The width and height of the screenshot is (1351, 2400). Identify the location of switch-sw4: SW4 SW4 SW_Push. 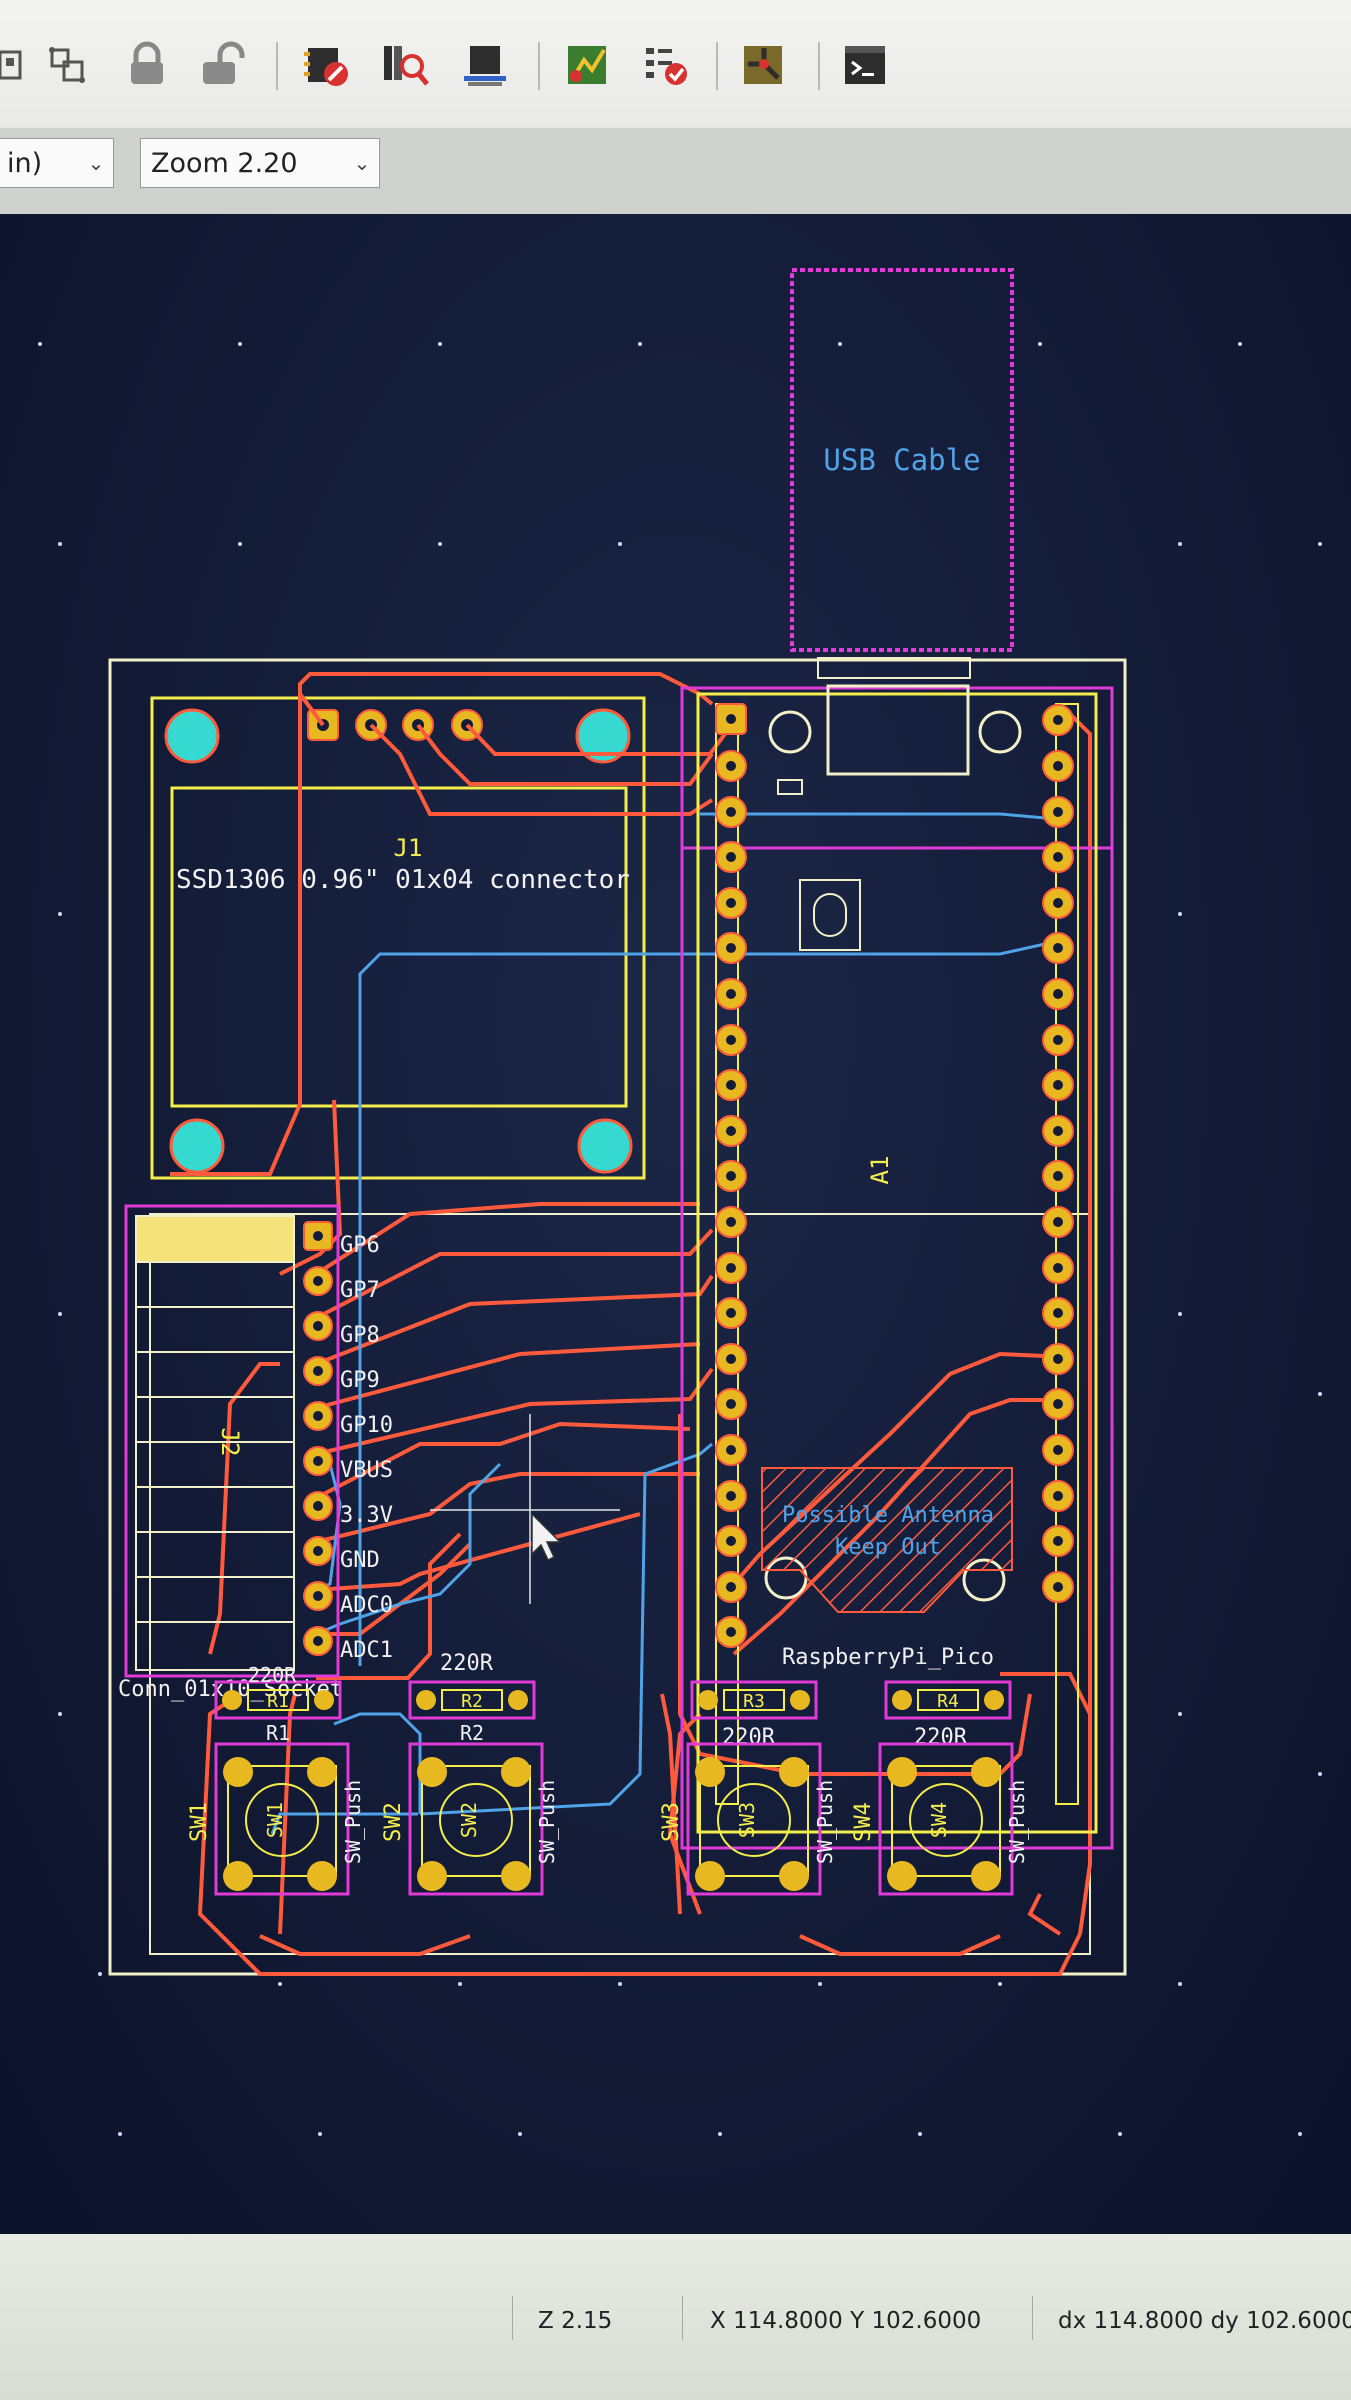
(940, 1819).